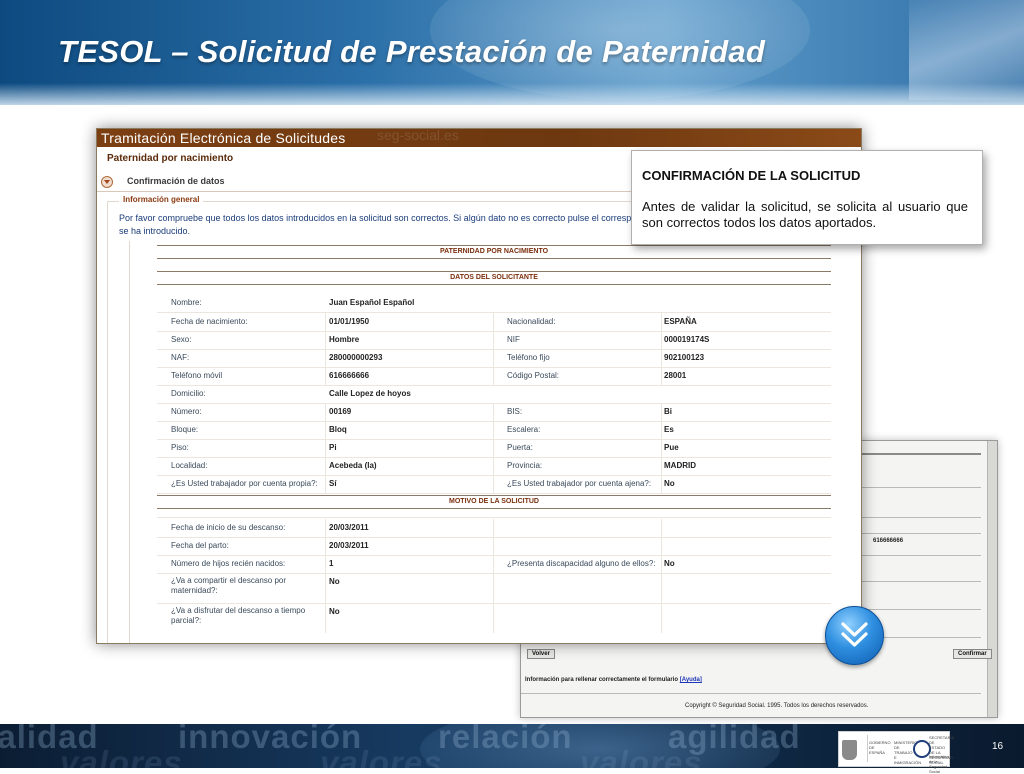  I want to click on table-row: Nombre: Juan Español Español, so click(494, 303).